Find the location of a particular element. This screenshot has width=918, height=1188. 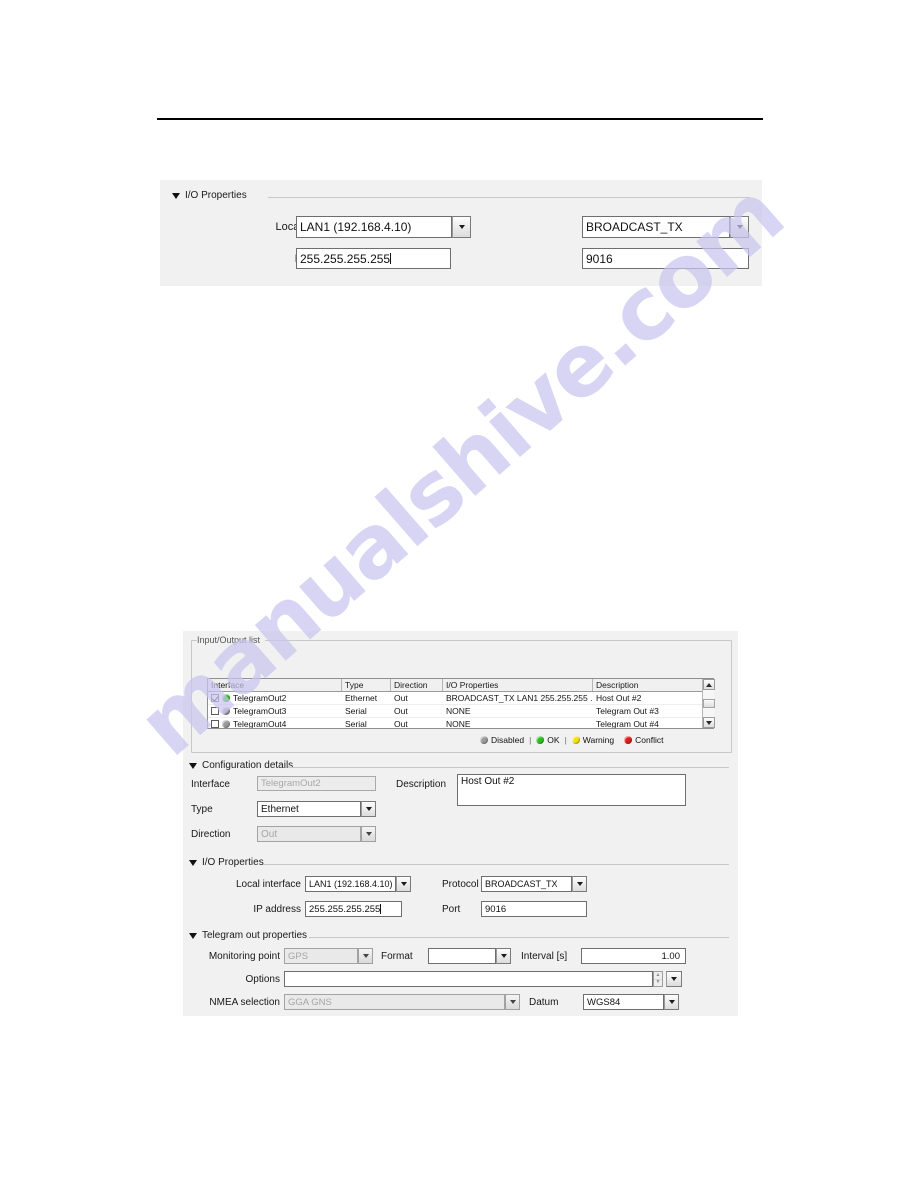

datum-dropdown-button is located at coordinates (671, 1002).